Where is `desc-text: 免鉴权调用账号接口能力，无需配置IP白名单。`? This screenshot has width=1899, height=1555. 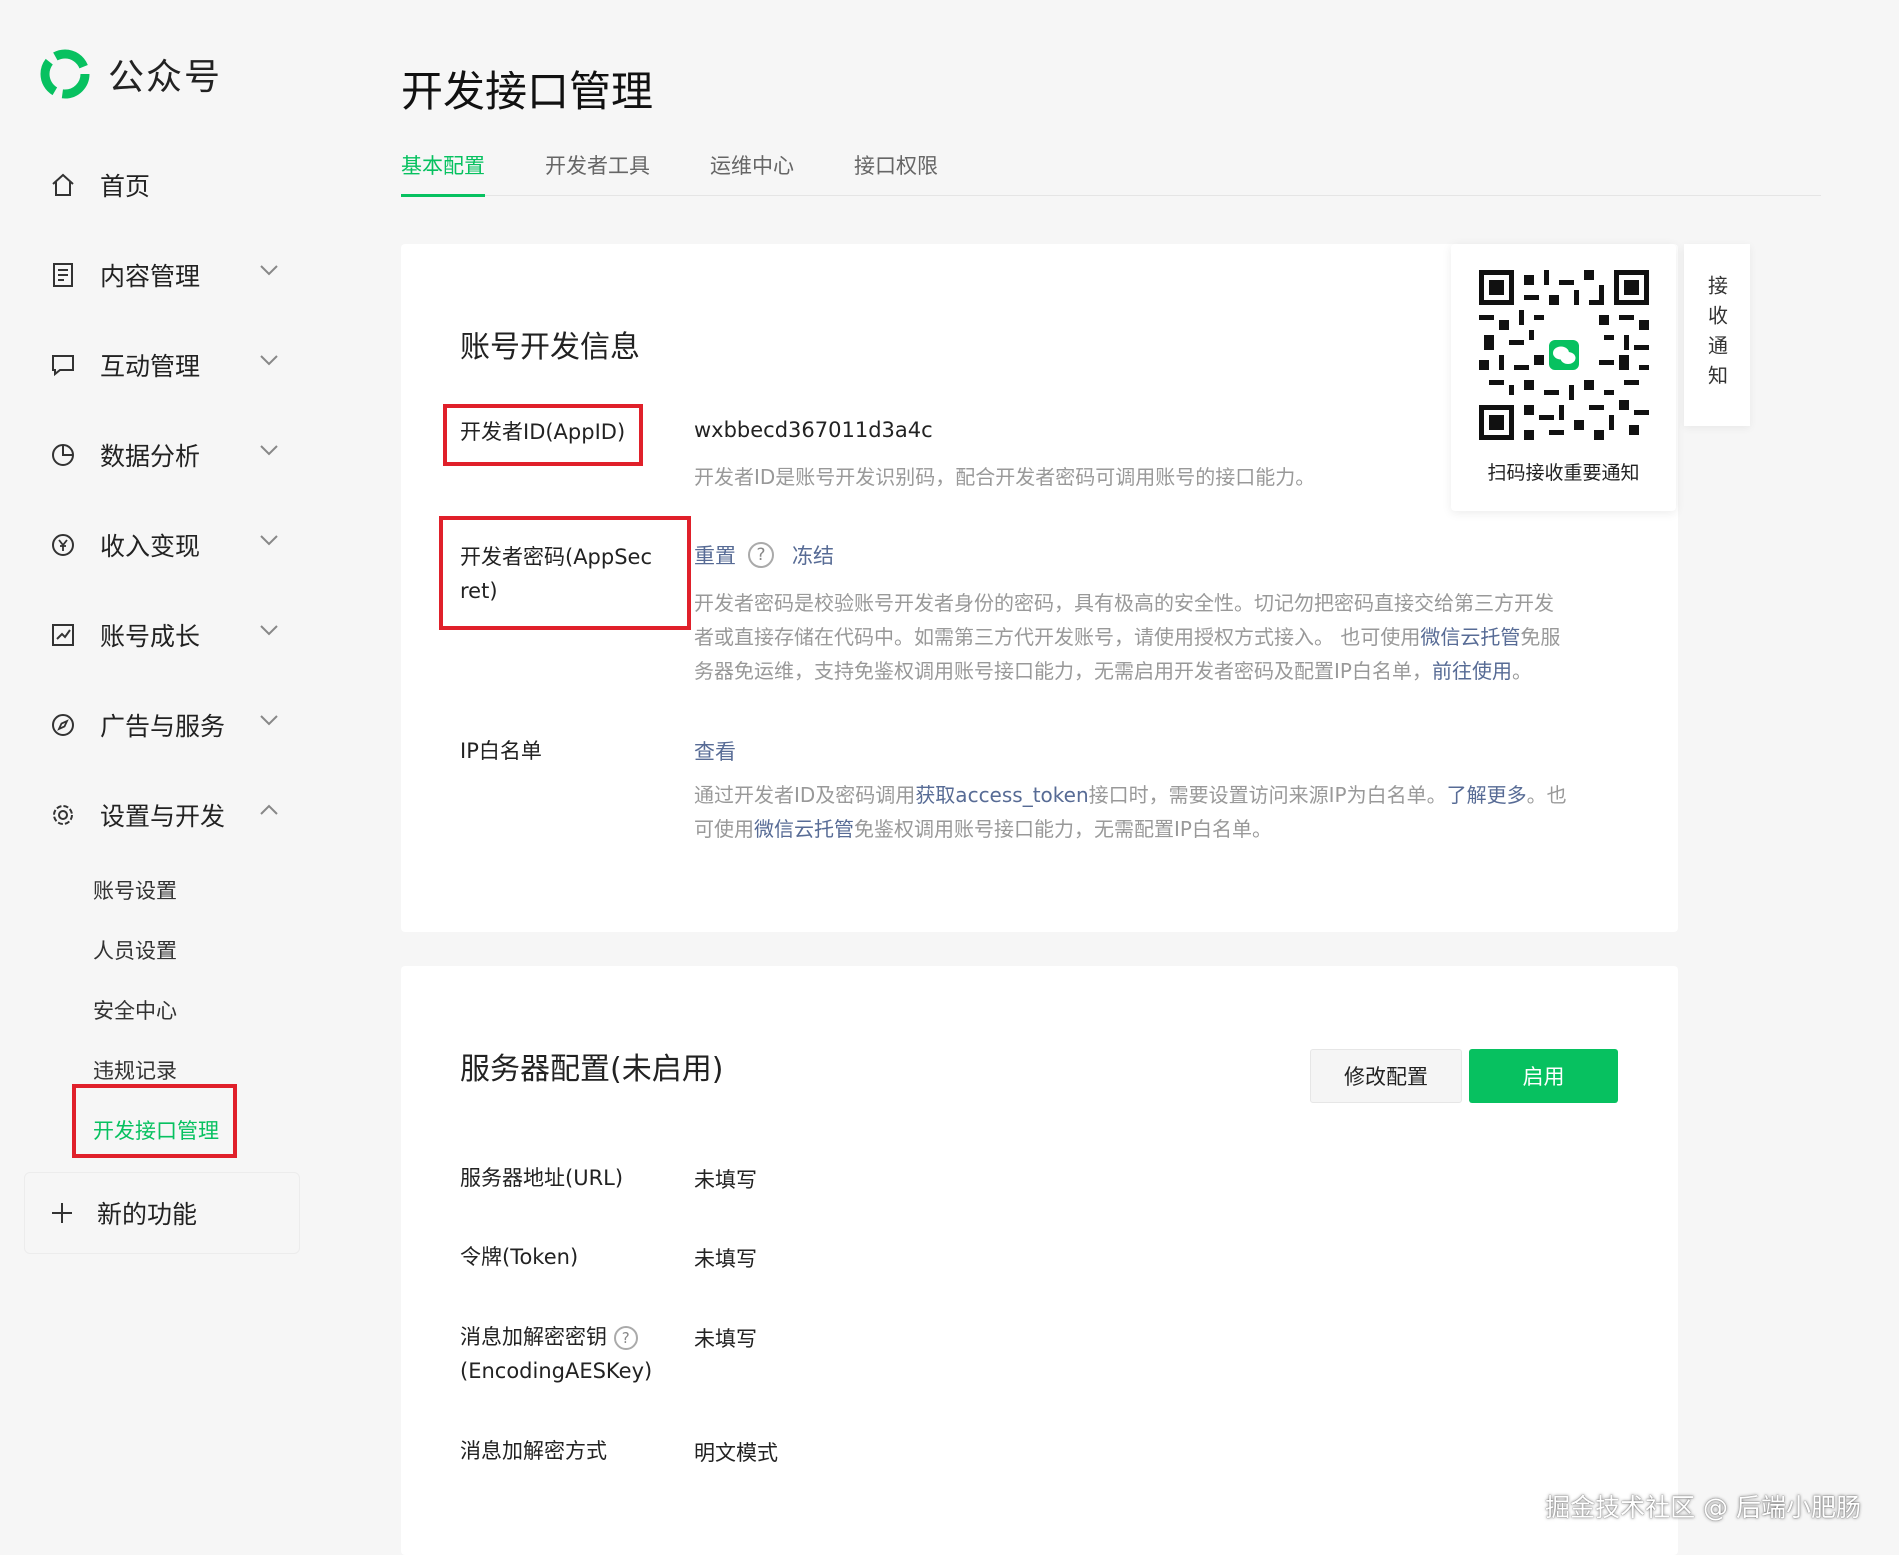 desc-text: 免鉴权调用账号接口能力，无需配置IP白名单。 is located at coordinates (1063, 829).